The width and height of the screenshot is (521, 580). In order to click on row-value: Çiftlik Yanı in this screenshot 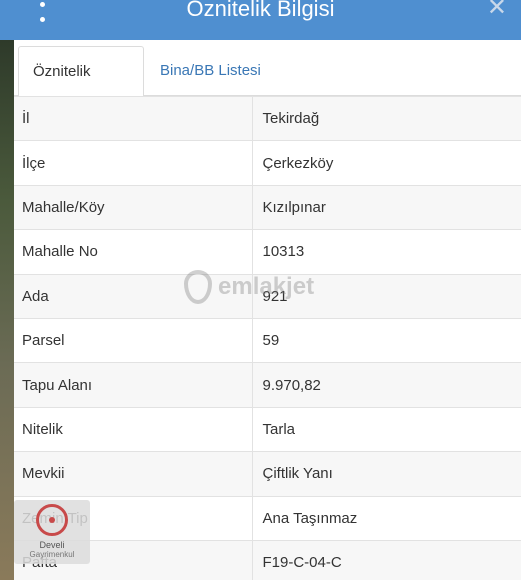, I will do `click(386, 474)`.